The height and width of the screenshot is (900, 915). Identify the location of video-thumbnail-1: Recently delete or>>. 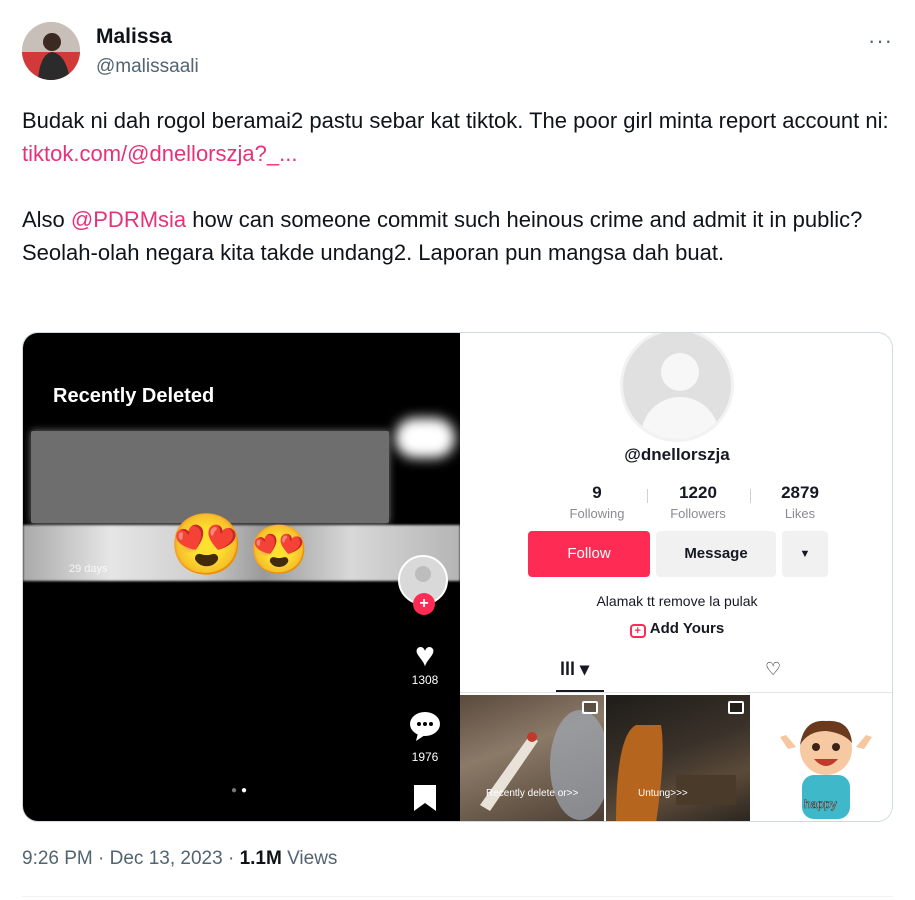
(532, 758).